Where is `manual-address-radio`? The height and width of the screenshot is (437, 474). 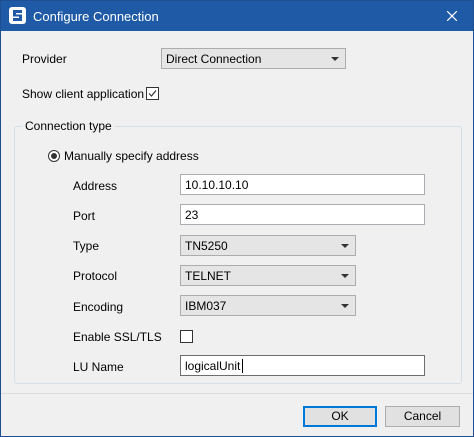
manual-address-radio is located at coordinates (54, 156).